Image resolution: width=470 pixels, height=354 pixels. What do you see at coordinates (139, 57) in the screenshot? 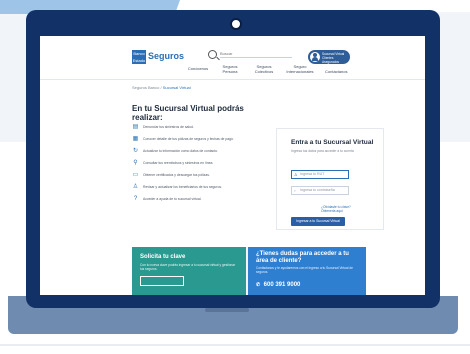
I see `brand-box: Banco Estado` at bounding box center [139, 57].